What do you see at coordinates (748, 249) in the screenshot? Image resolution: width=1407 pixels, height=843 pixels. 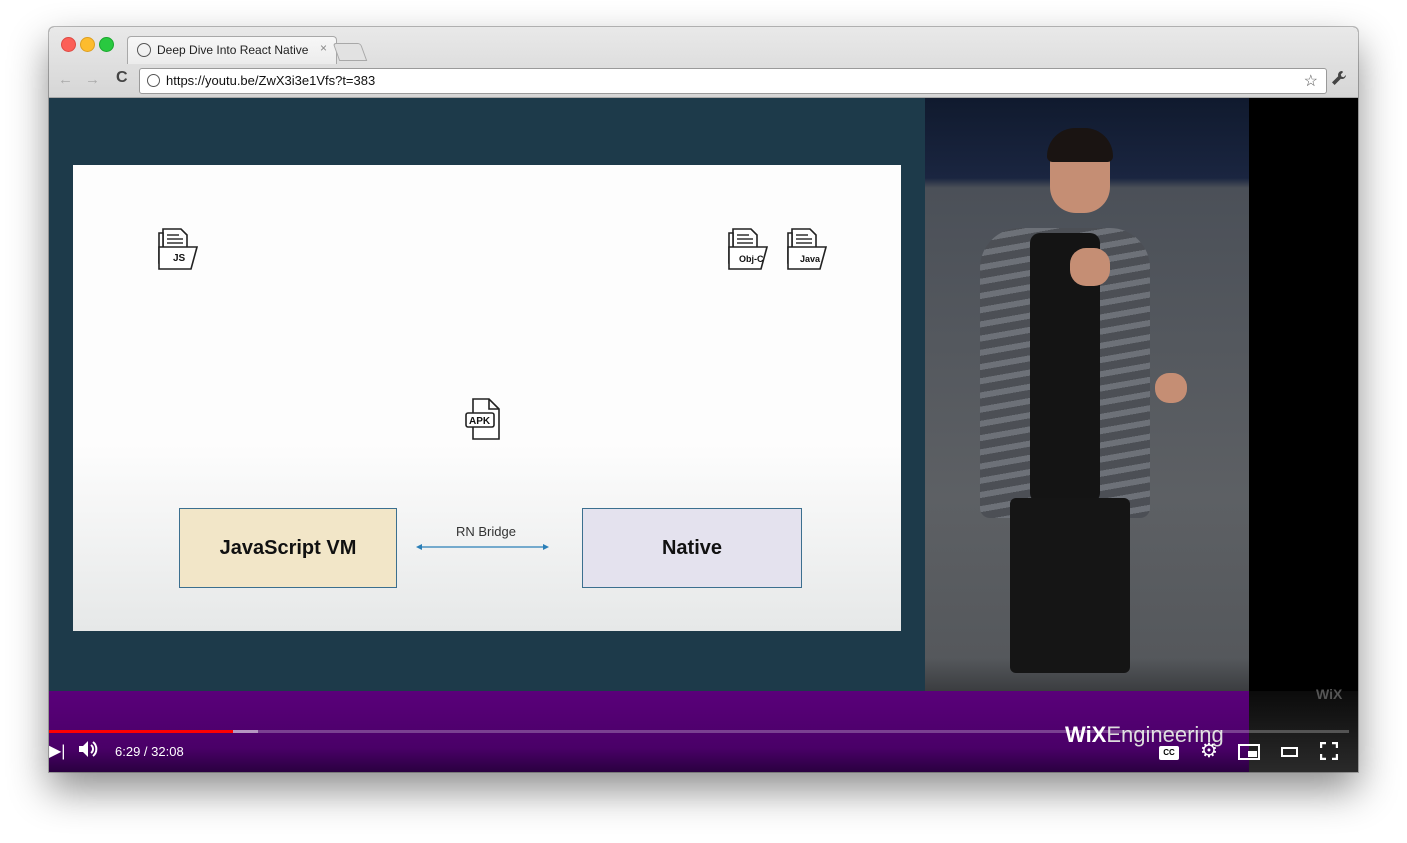 I see `objc-file-icon` at bounding box center [748, 249].